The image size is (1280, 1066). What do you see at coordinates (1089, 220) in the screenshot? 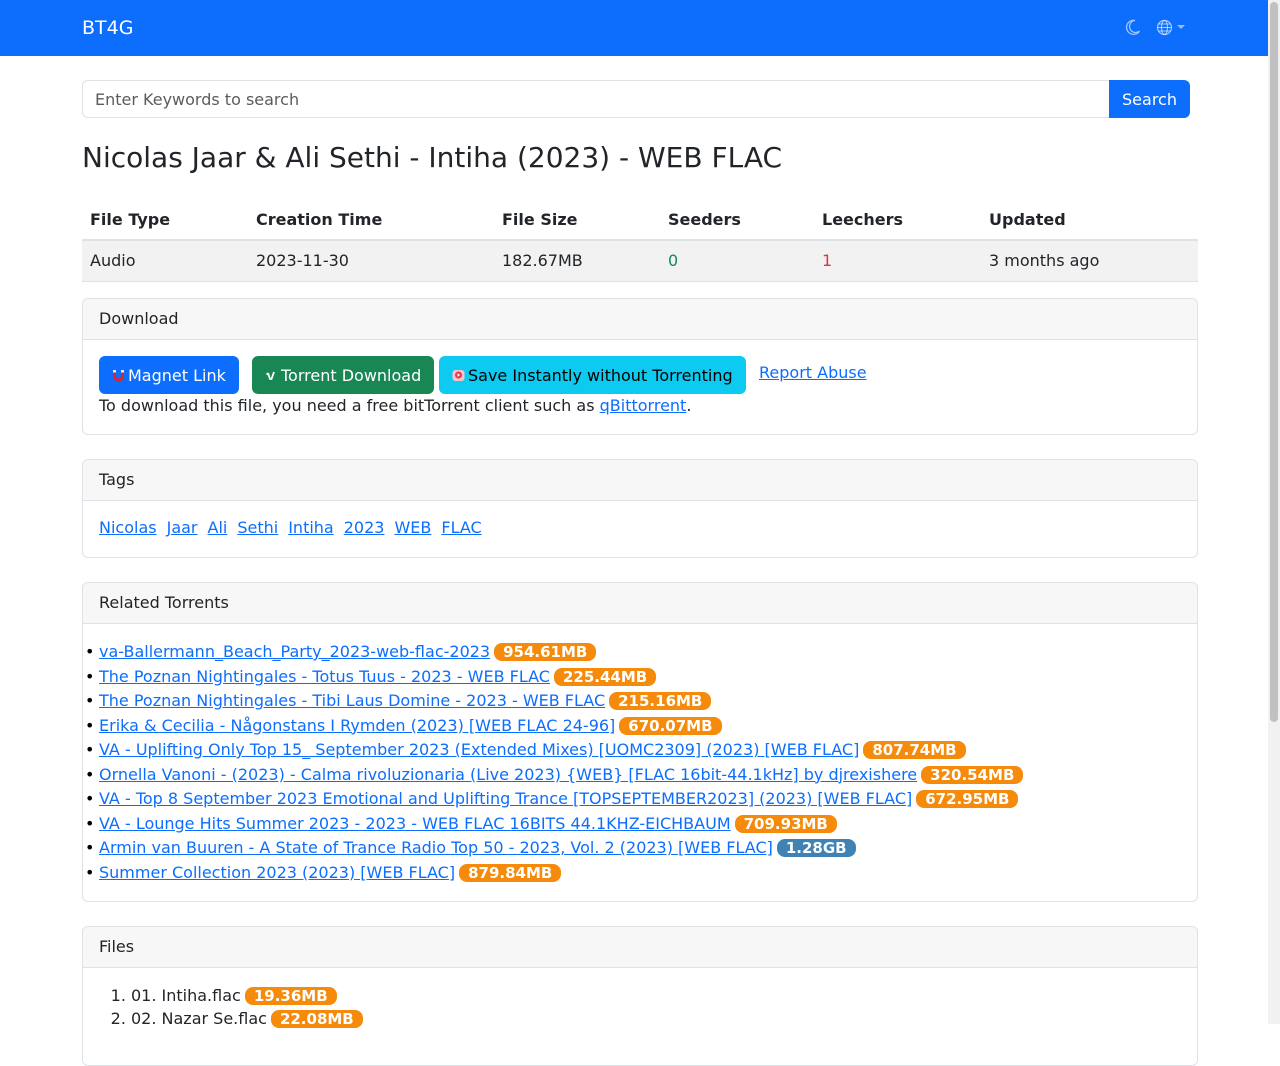
I see `column-header: Updated` at bounding box center [1089, 220].